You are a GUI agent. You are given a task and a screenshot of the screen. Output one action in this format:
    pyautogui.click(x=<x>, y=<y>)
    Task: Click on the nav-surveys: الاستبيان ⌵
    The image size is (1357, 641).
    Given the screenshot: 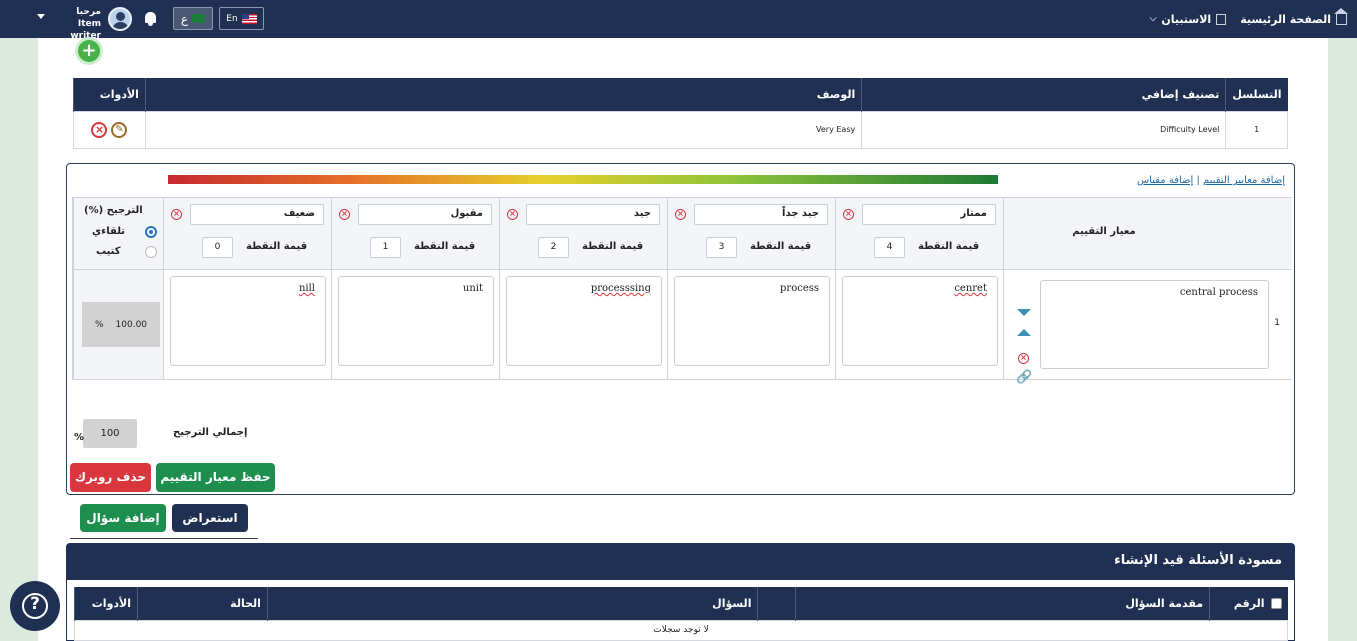 What is the action you would take?
    pyautogui.click(x=1188, y=19)
    